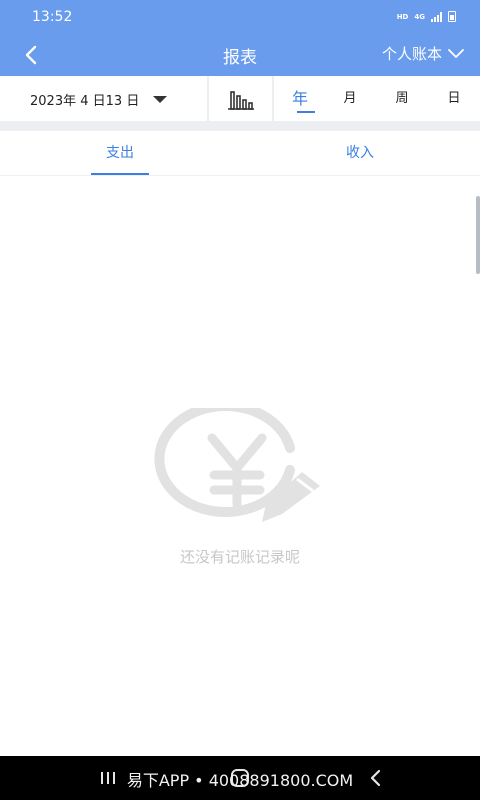  What do you see at coordinates (160, 99) in the screenshot?
I see `caret-down-icon` at bounding box center [160, 99].